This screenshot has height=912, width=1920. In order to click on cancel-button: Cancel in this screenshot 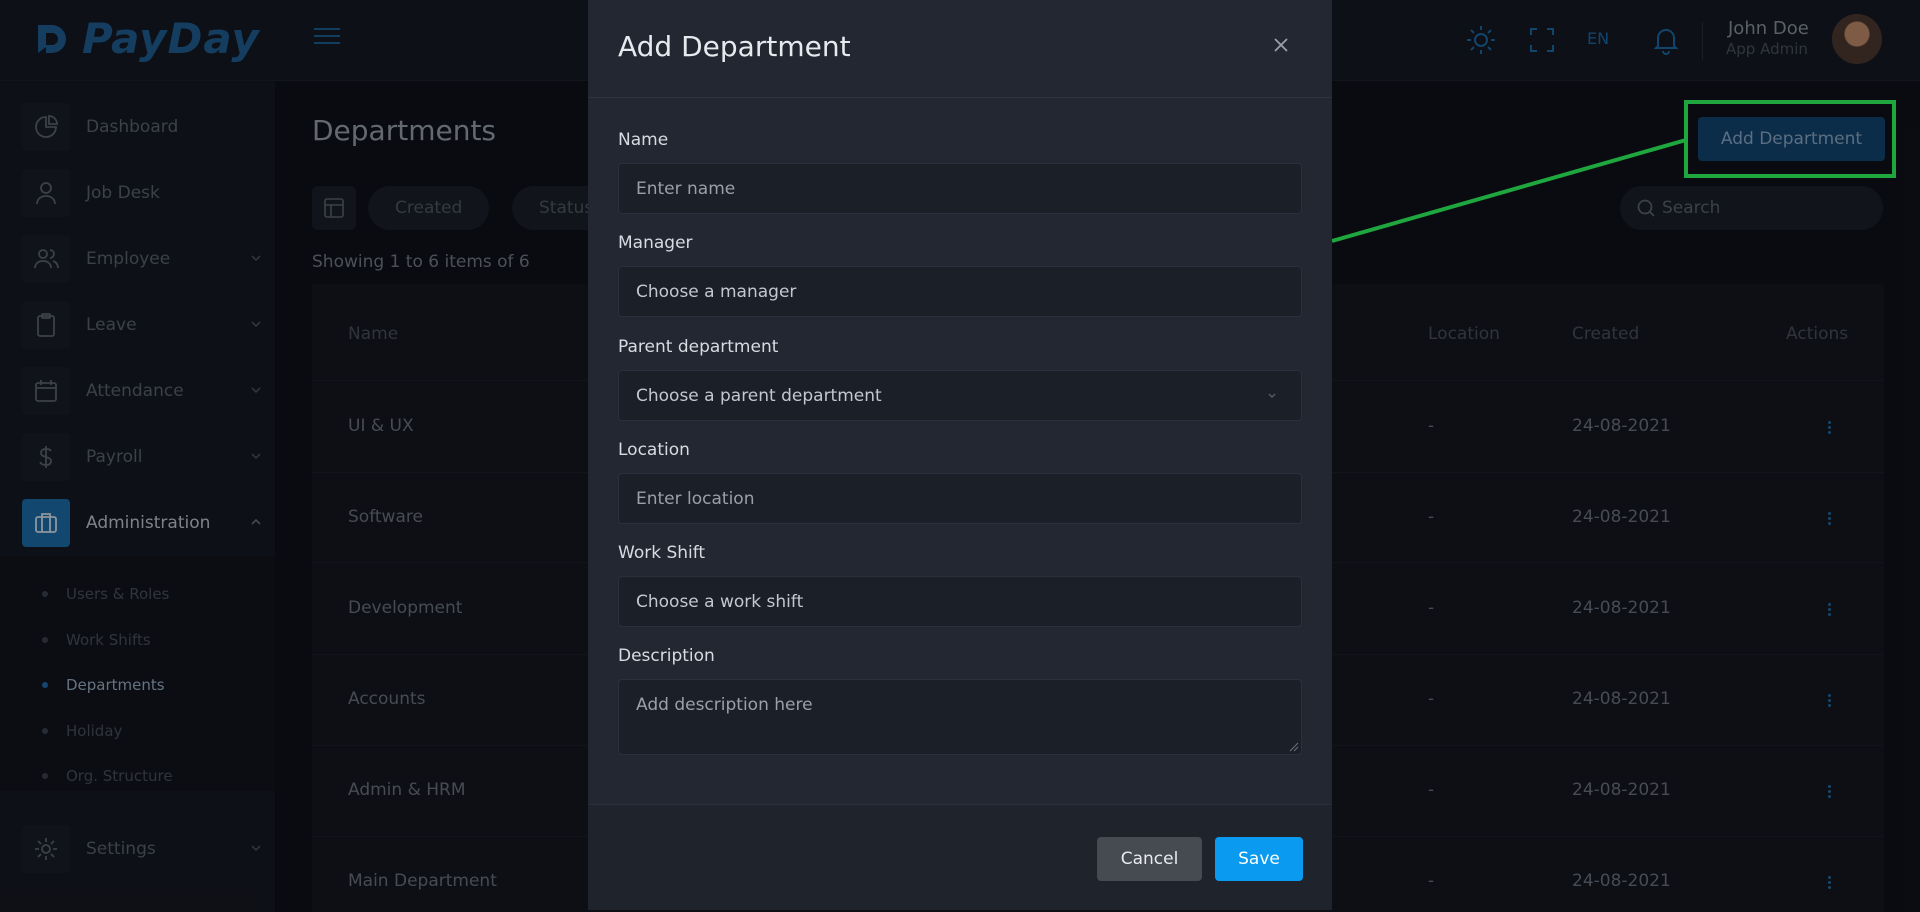, I will do `click(1149, 859)`.